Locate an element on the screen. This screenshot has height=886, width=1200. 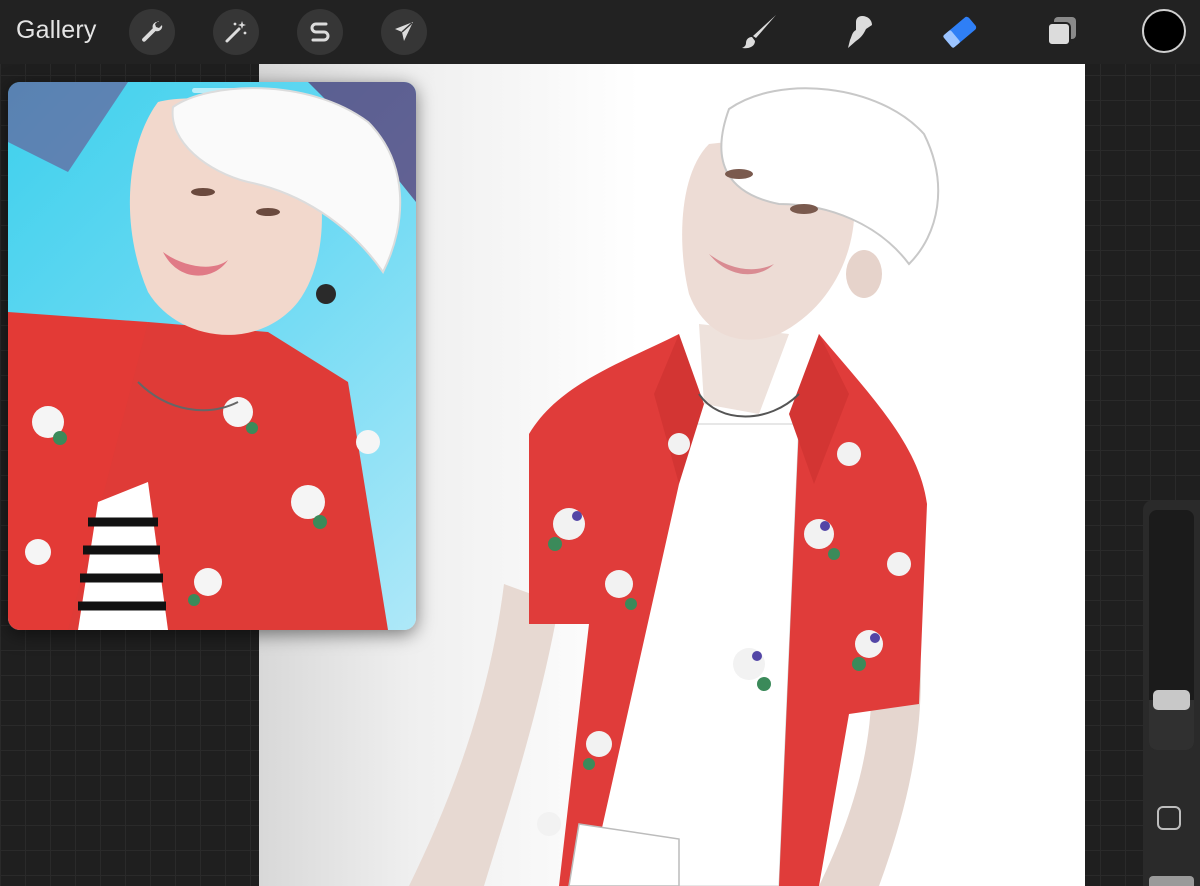
top-toolbar: Gallery is located at coordinates (600, 32).